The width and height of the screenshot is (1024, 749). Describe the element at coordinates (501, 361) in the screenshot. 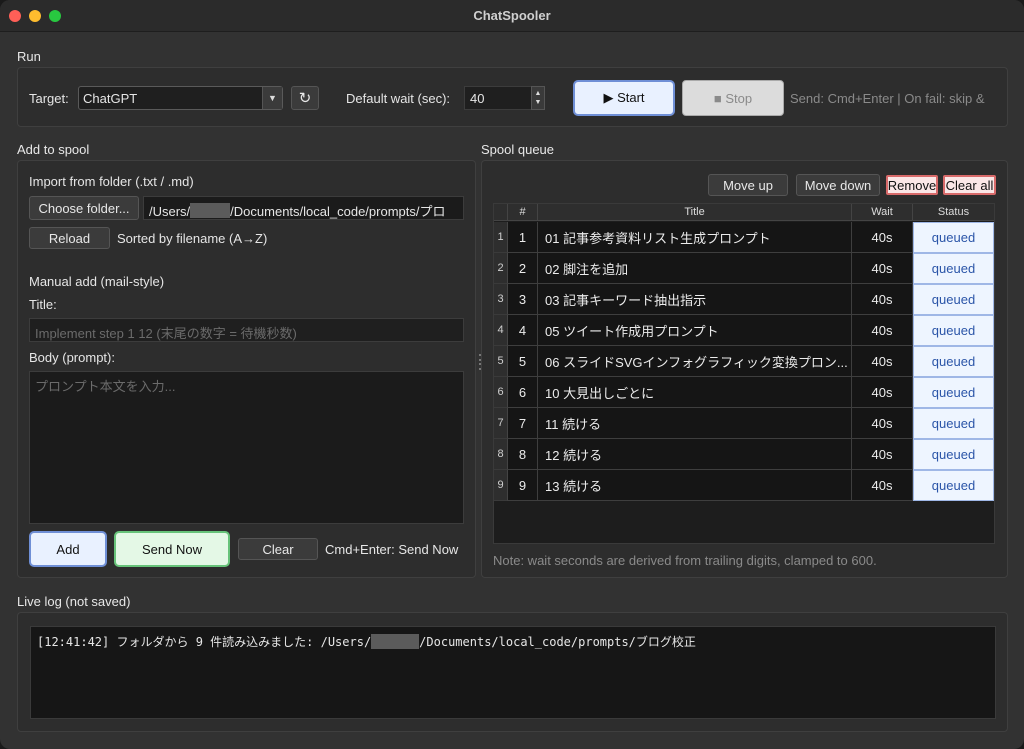

I see `row-header: 5` at that location.